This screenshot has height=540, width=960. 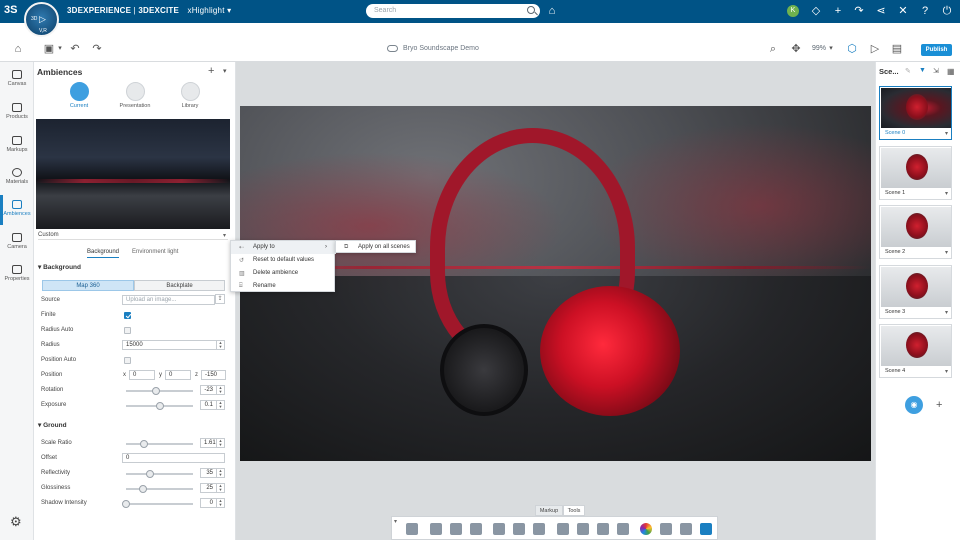 What do you see at coordinates (915, 173) in the screenshot?
I see `scene-card: Scene 1 ▾` at bounding box center [915, 173].